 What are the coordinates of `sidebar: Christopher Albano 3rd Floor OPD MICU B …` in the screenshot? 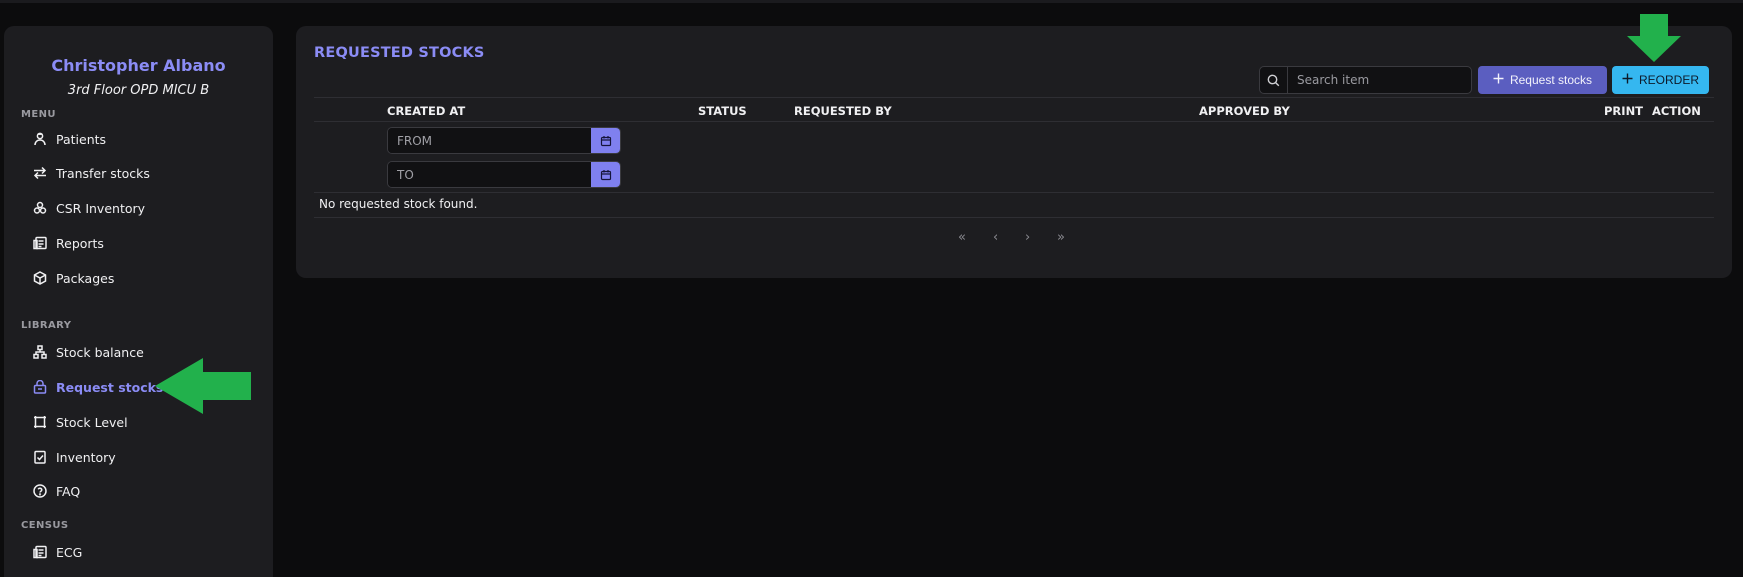 It's located at (138, 301).